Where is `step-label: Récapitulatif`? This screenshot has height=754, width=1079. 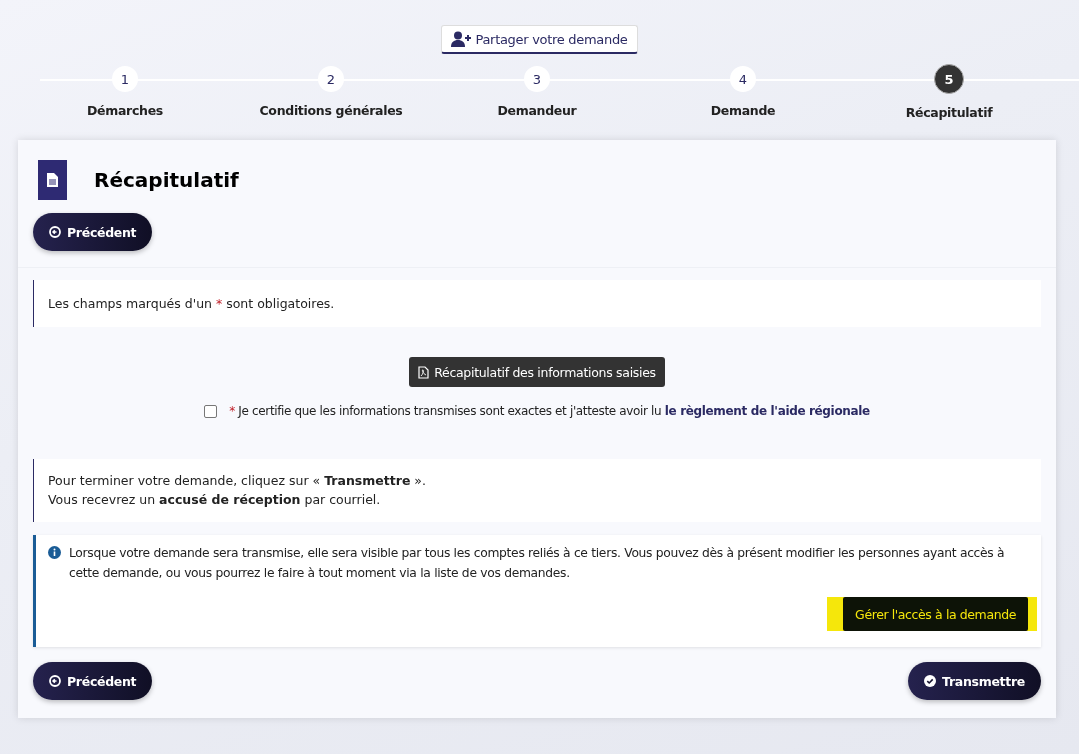 step-label: Récapitulatif is located at coordinates (949, 112).